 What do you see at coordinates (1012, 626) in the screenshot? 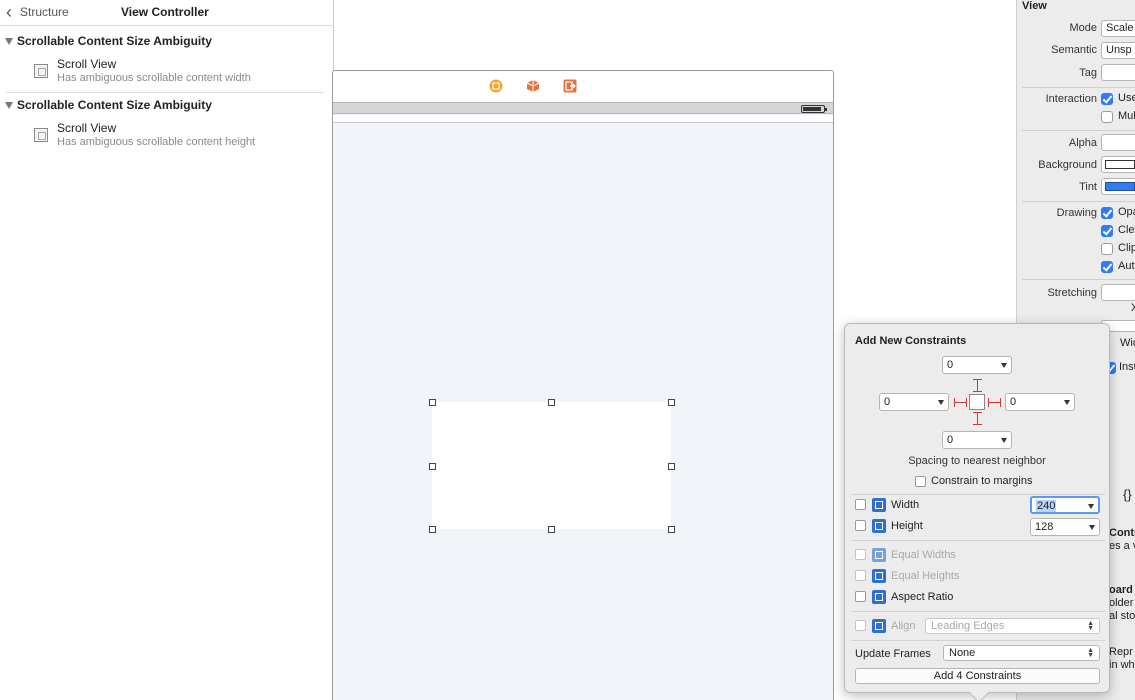
I see `align-popup: Leading Edges ▲ ▼` at bounding box center [1012, 626].